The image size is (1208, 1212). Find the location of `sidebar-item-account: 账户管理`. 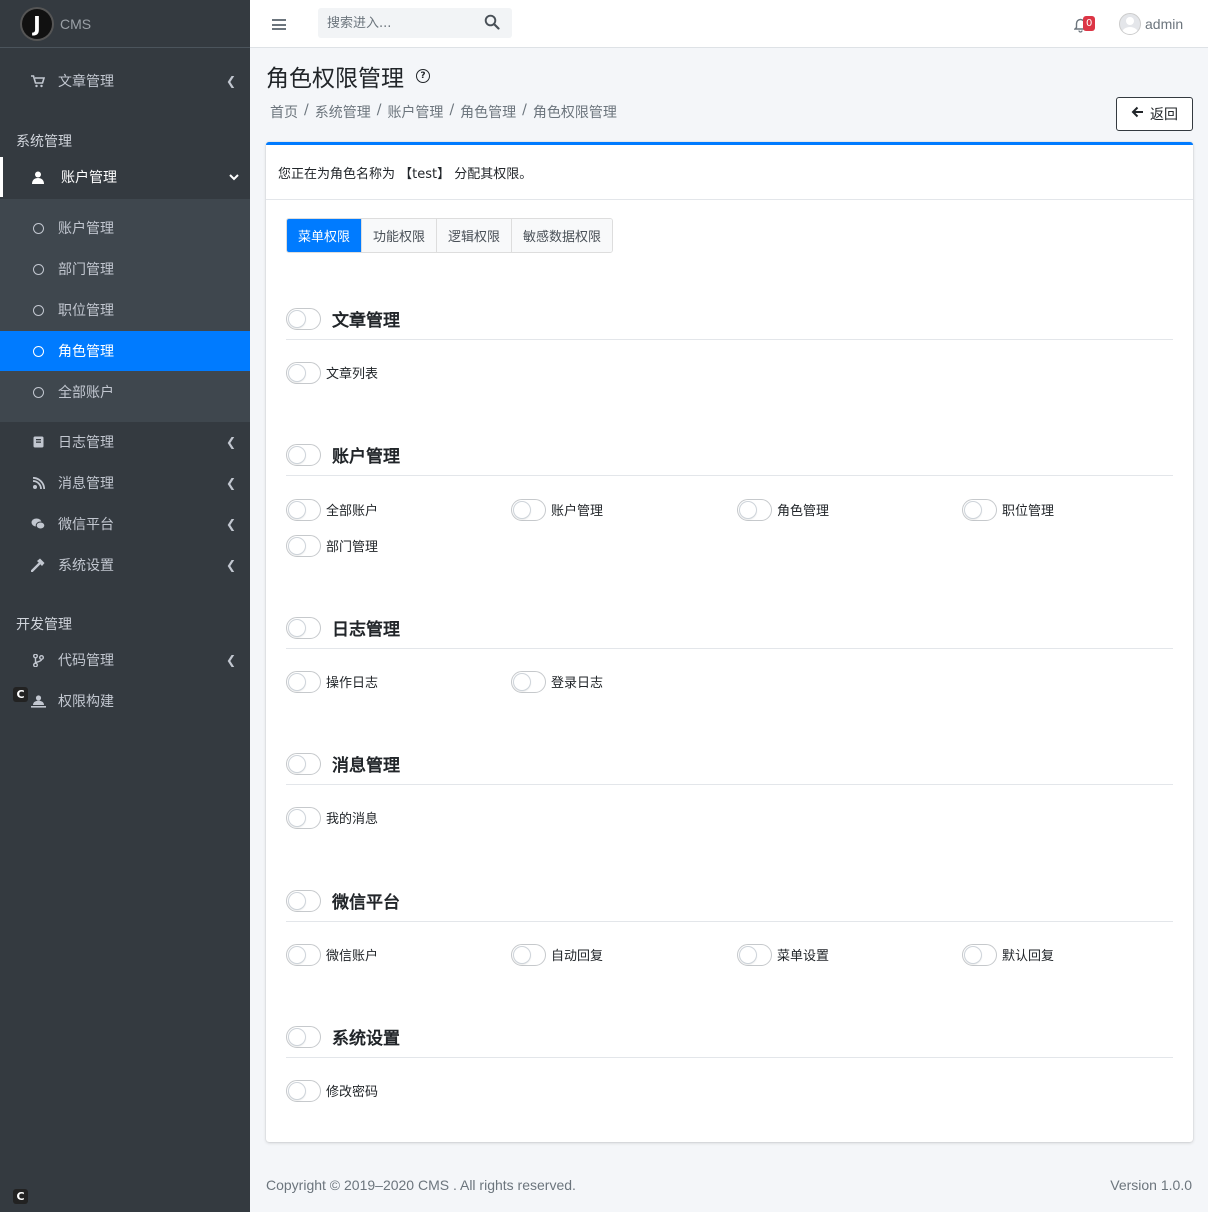

sidebar-item-account: 账户管理 is located at coordinates (125, 177).